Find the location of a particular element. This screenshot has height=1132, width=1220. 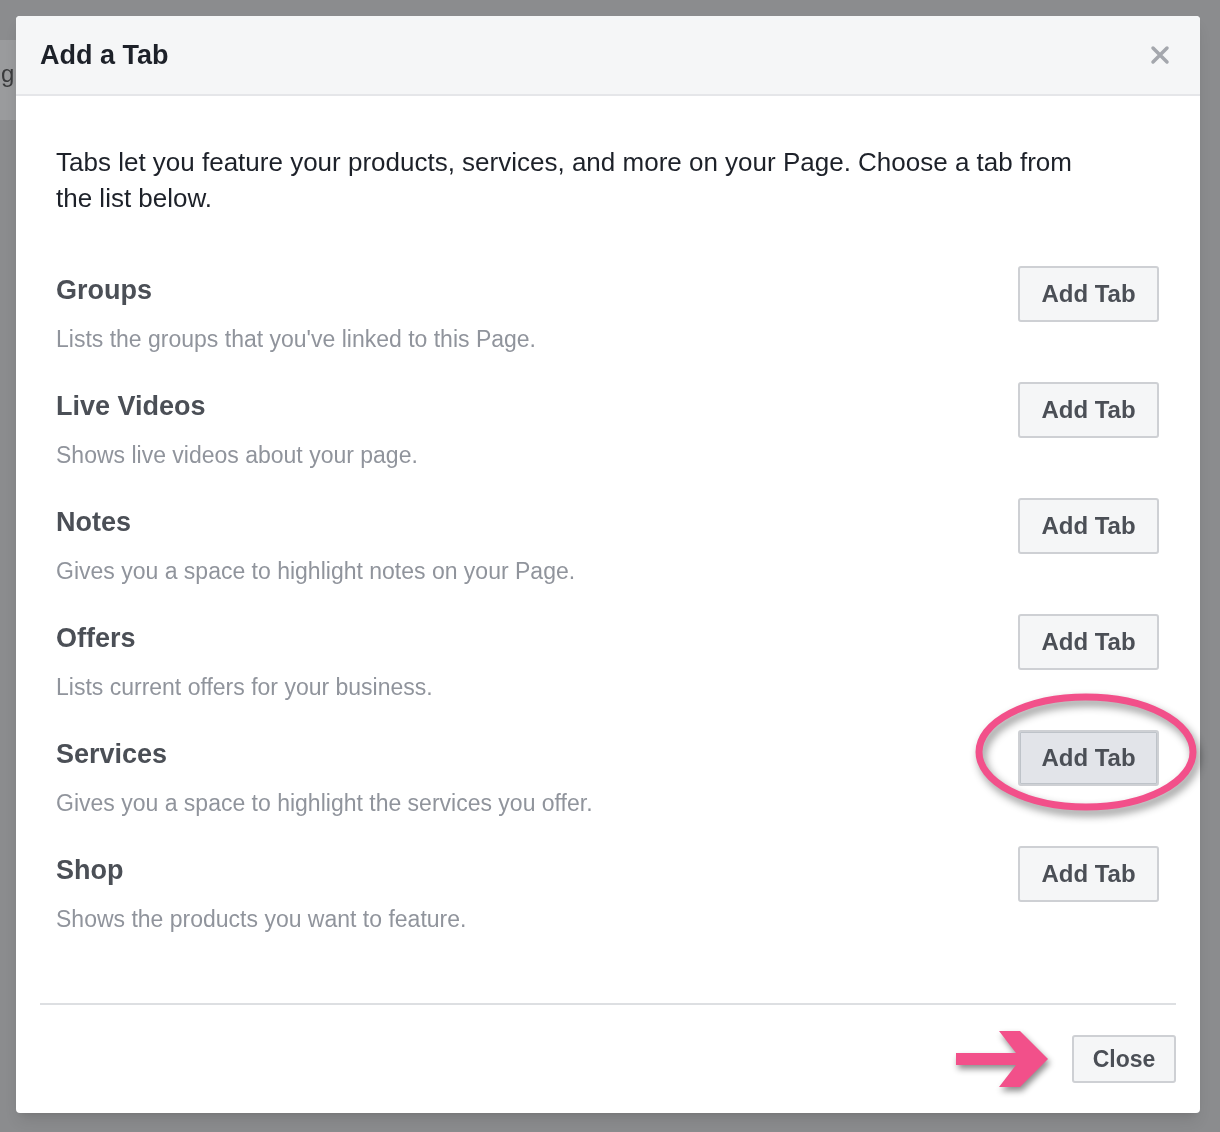

tab-name: Groups is located at coordinates (104, 290).